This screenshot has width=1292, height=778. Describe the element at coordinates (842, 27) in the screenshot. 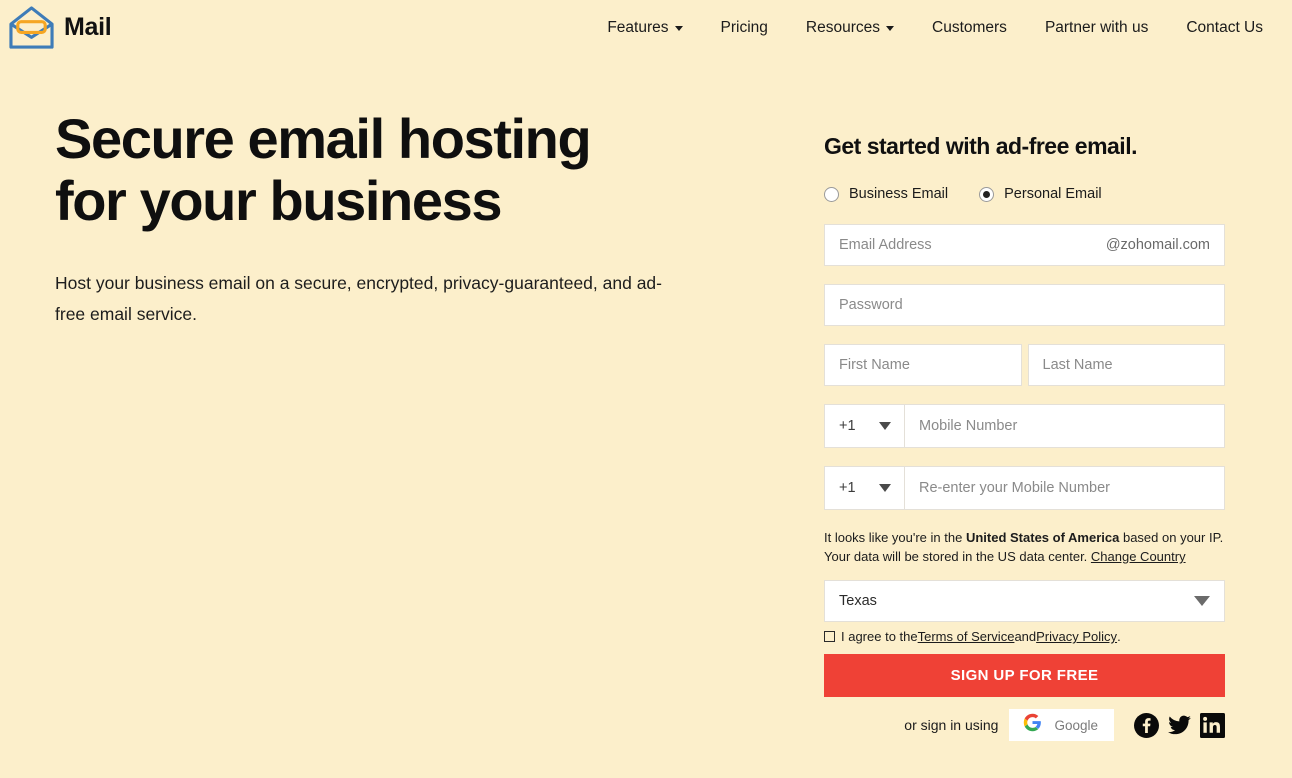

I see `nav-label: Resources` at that location.